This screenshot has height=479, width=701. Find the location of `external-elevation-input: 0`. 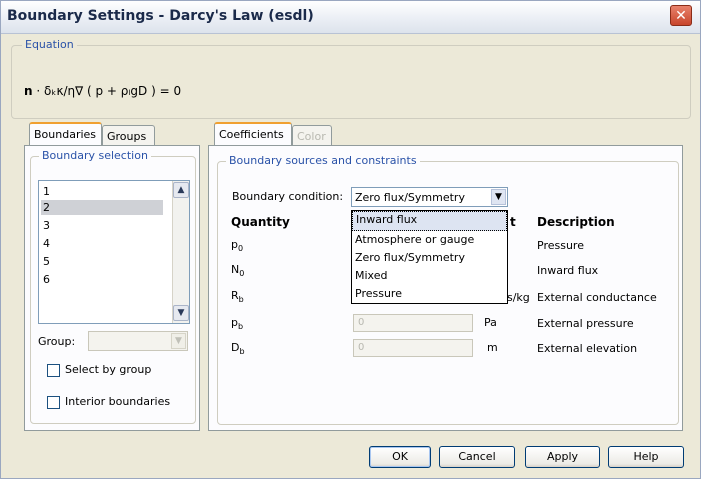

external-elevation-input: 0 is located at coordinates (413, 348).